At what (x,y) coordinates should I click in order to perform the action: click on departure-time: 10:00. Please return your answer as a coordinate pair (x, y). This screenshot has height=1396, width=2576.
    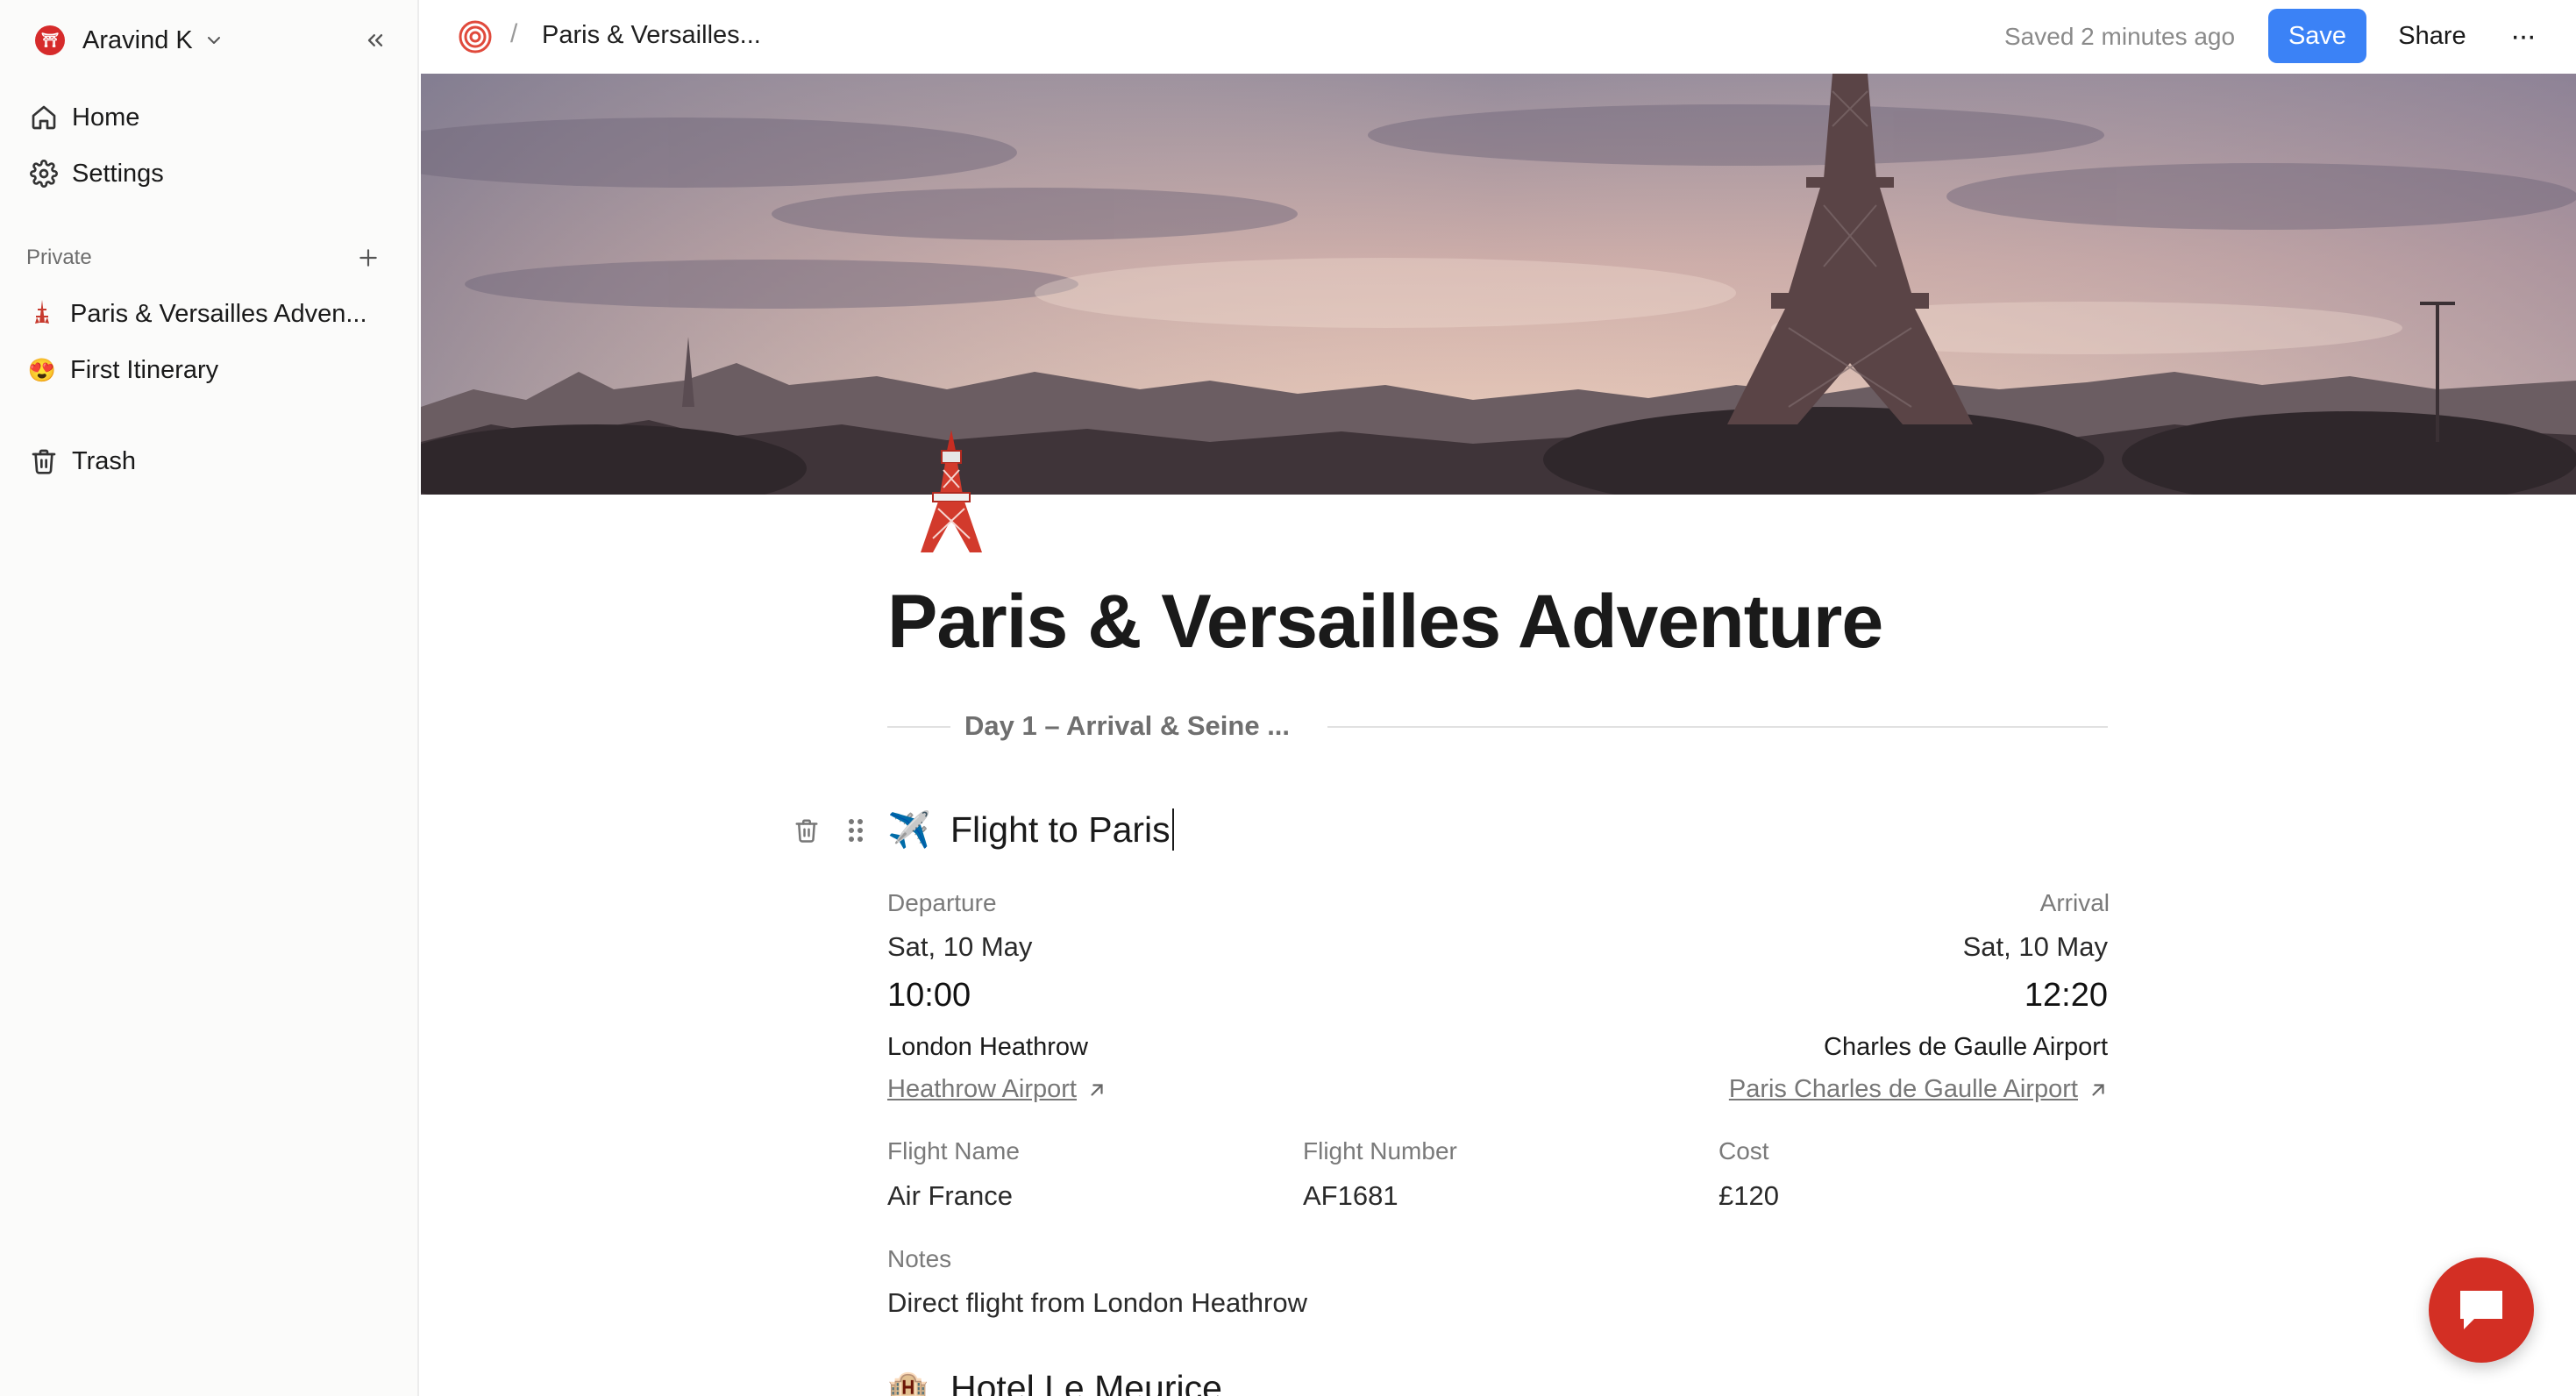
    Looking at the image, I should click on (929, 995).